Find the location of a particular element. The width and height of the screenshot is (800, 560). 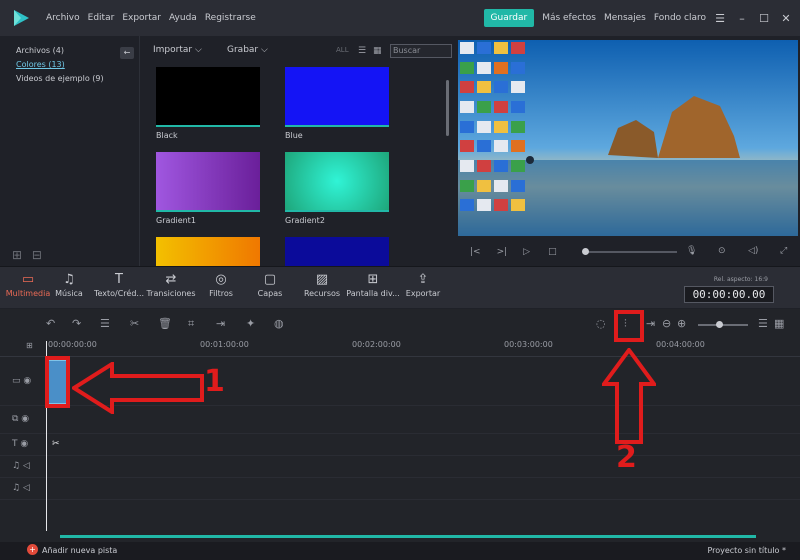

thumb-label: Gradient2 is located at coordinates (305, 220).